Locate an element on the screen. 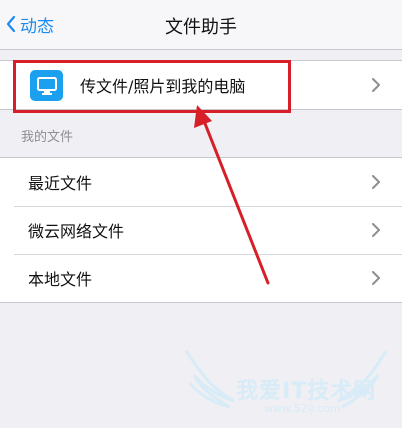  watermark-text: 我爱IT技术网 is located at coordinates (306, 391).